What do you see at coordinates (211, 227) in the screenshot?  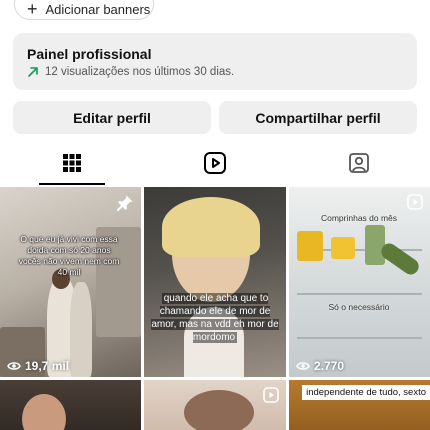 I see `blonde-hair` at bounding box center [211, 227].